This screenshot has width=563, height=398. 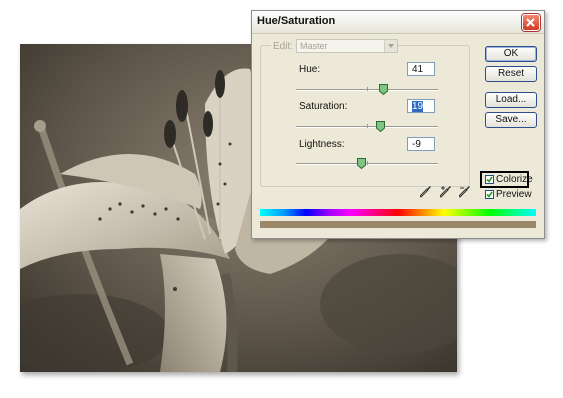 I want to click on colorize-checkbox, so click(x=489, y=179).